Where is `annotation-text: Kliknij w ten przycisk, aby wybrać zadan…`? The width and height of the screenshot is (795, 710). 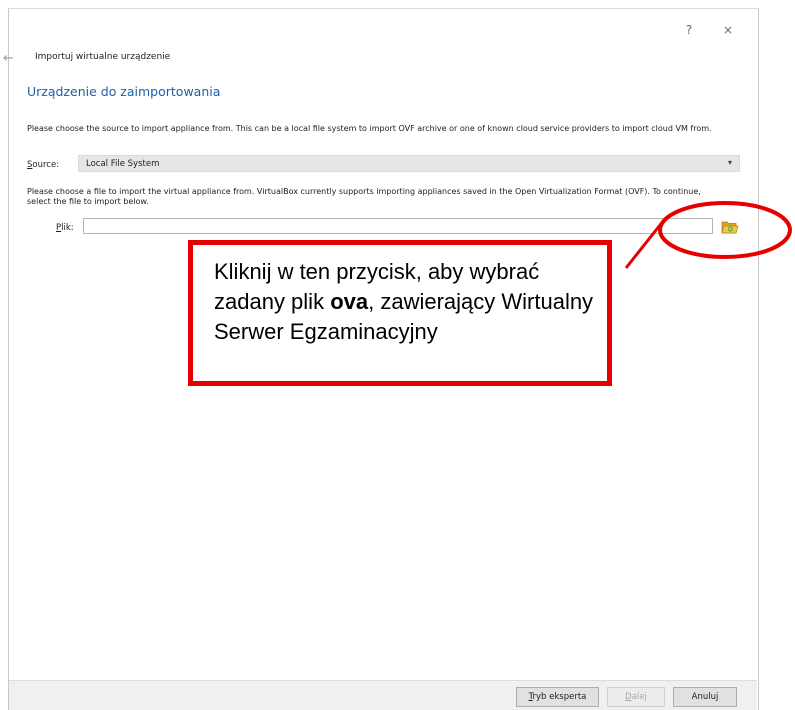
annotation-text: Kliknij w ten przycisk, aby wybrać zadan… is located at coordinates (404, 301).